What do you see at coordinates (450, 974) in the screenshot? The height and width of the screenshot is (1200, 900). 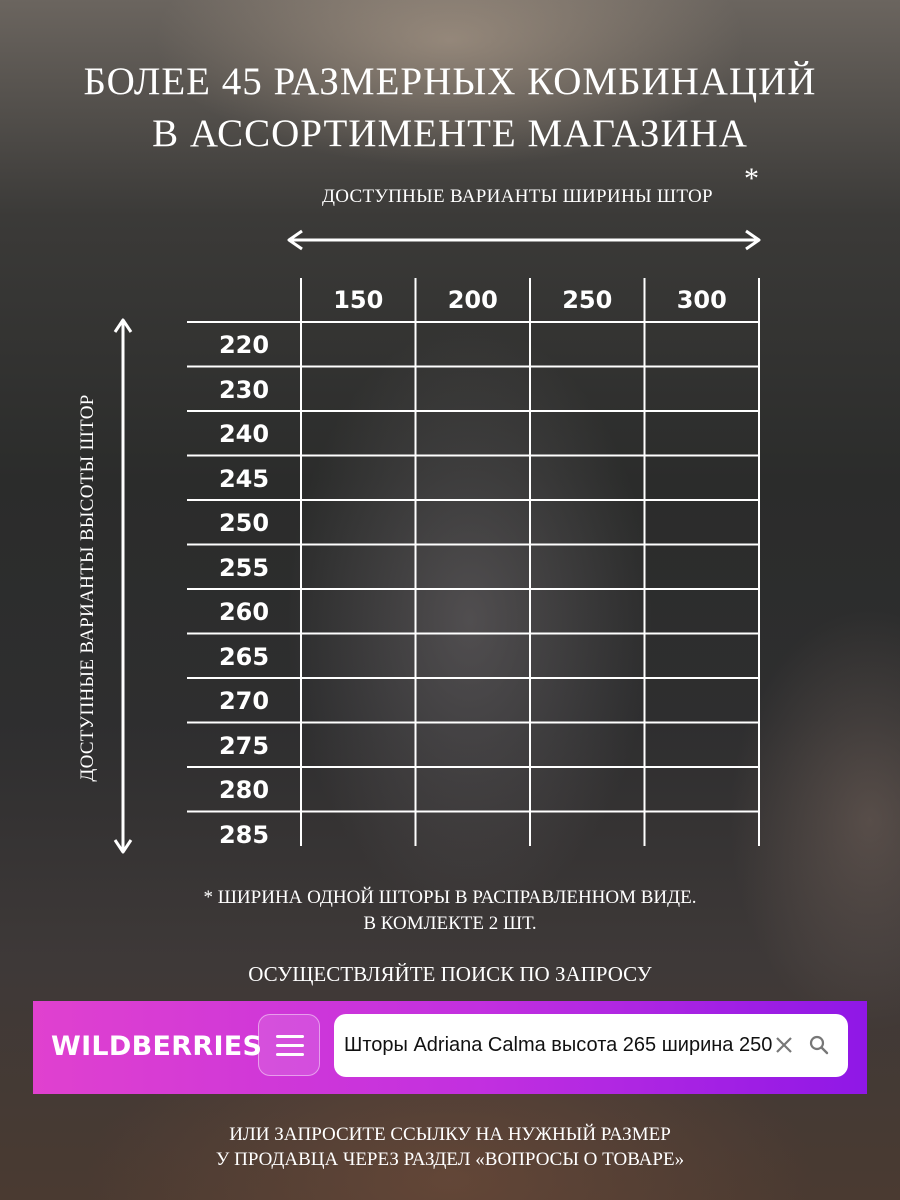 I see `search-hint: ОСУЩЕСТВЛЯЙТЕ ПОИСК ПО ЗАПРОСУ` at bounding box center [450, 974].